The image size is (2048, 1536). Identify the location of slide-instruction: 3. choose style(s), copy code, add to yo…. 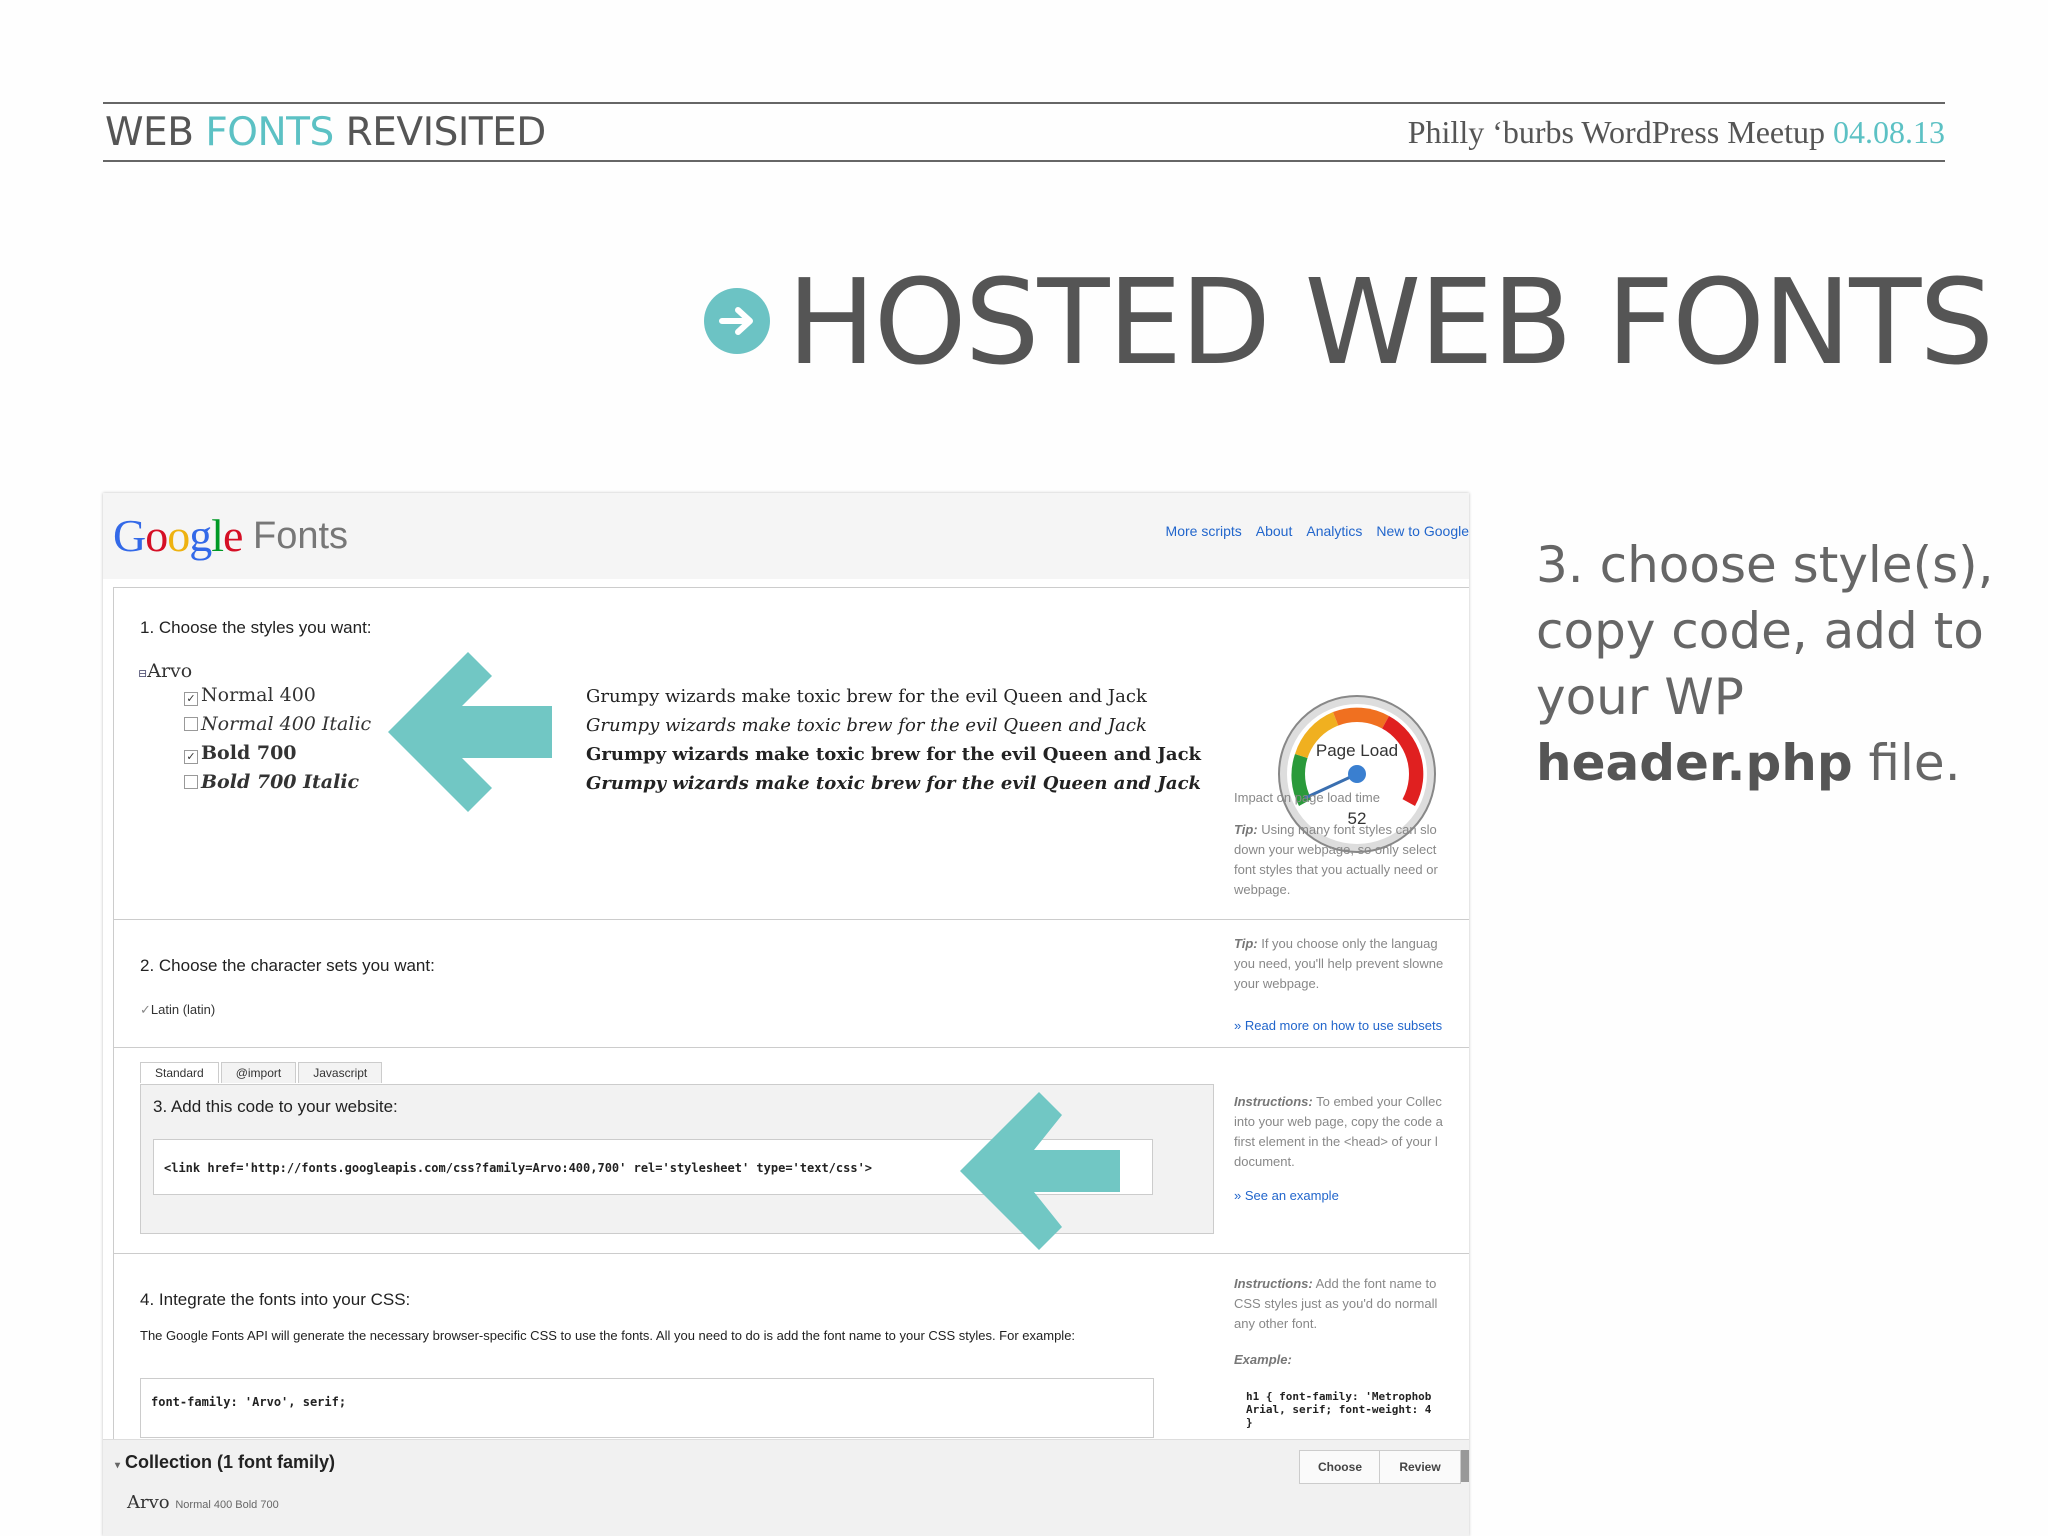
(1776, 664).